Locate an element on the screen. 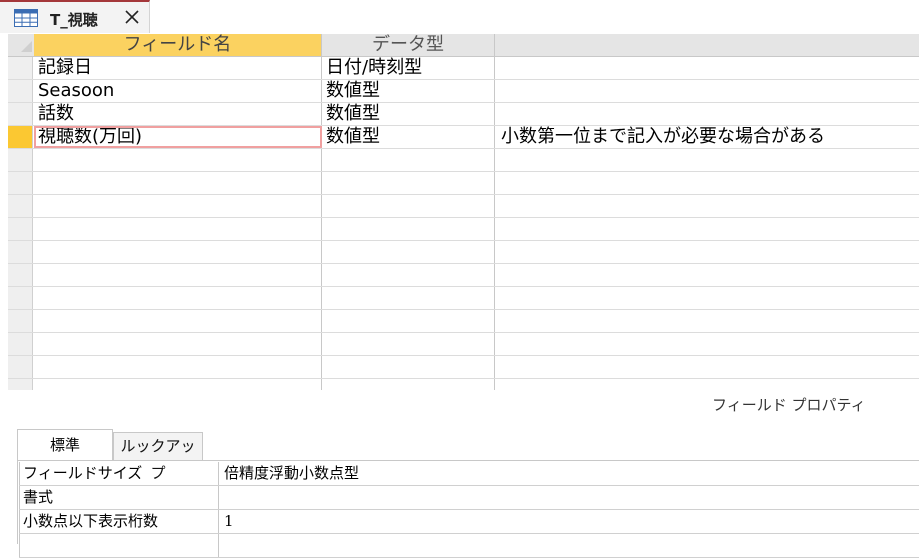 This screenshot has height=558, width=919. document-tab-title: T_視聴 is located at coordinates (74, 20).